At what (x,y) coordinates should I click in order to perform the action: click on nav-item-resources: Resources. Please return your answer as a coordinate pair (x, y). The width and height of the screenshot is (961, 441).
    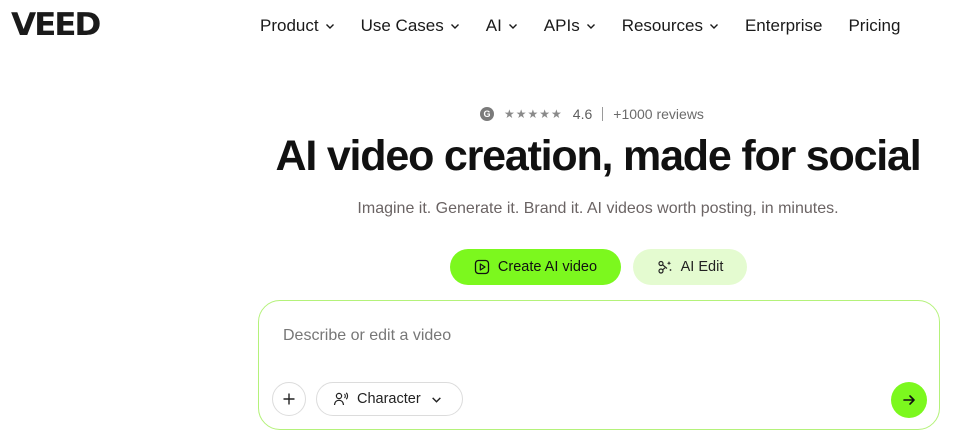
    Looking at the image, I should click on (670, 26).